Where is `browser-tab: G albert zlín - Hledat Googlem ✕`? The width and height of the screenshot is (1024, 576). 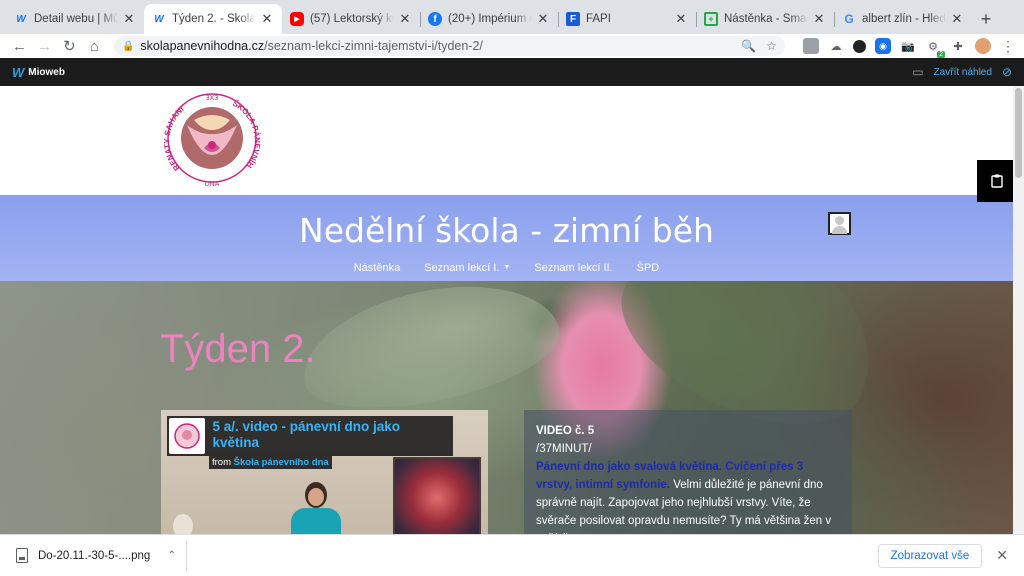 browser-tab: G albert zlín - Hledat Googlem ✕ is located at coordinates (903, 19).